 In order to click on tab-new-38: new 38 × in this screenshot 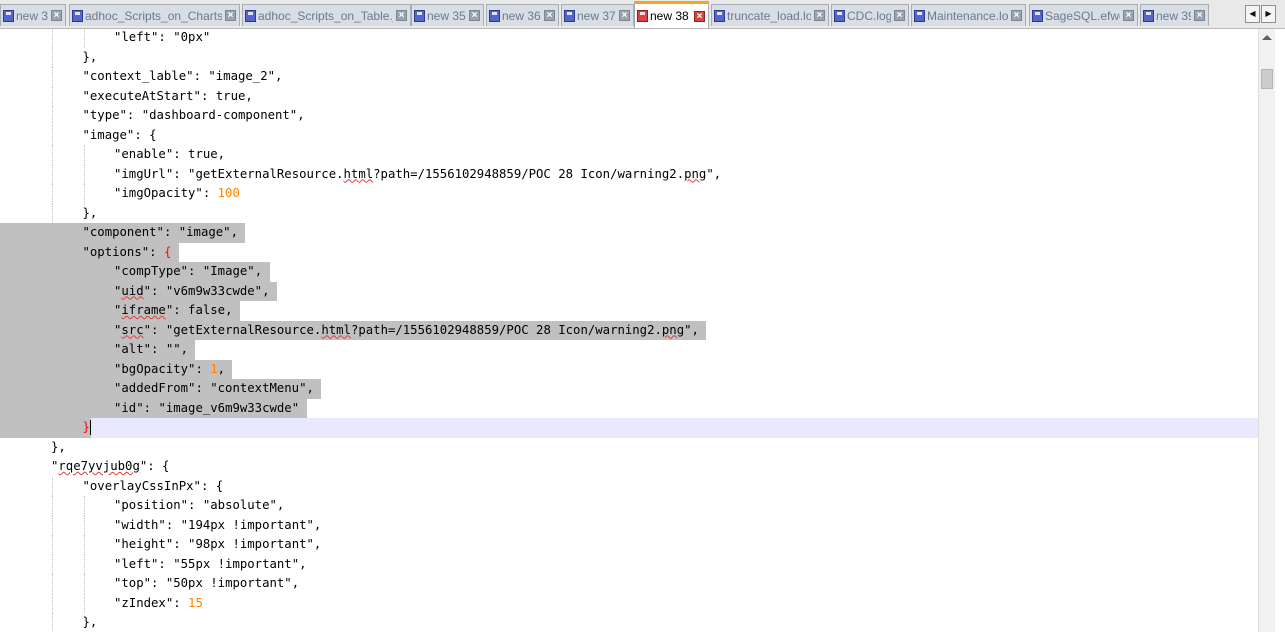, I will do `click(671, 14)`.